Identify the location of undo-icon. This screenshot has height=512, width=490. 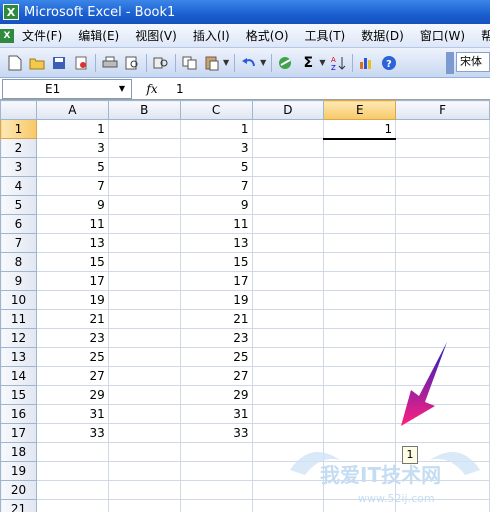
(249, 63).